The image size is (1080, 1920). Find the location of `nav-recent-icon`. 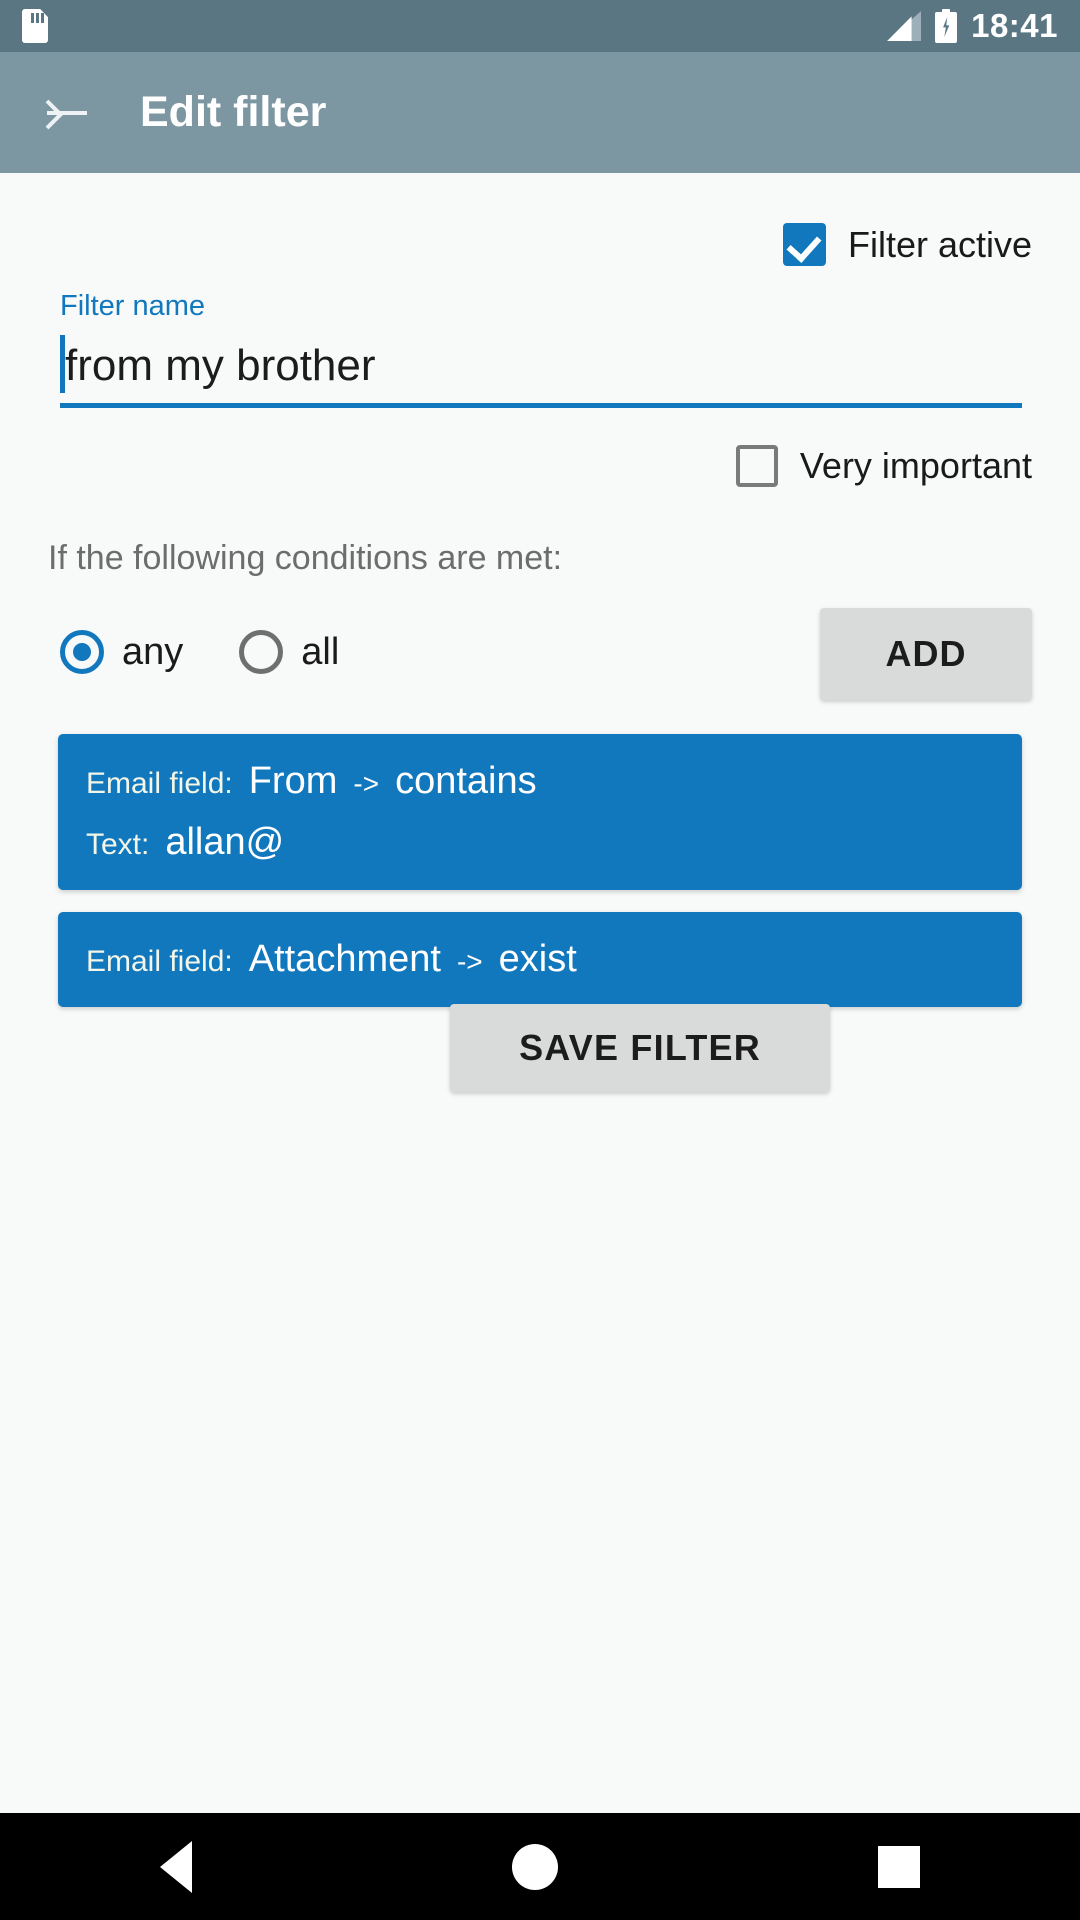

nav-recent-icon is located at coordinates (899, 1866).